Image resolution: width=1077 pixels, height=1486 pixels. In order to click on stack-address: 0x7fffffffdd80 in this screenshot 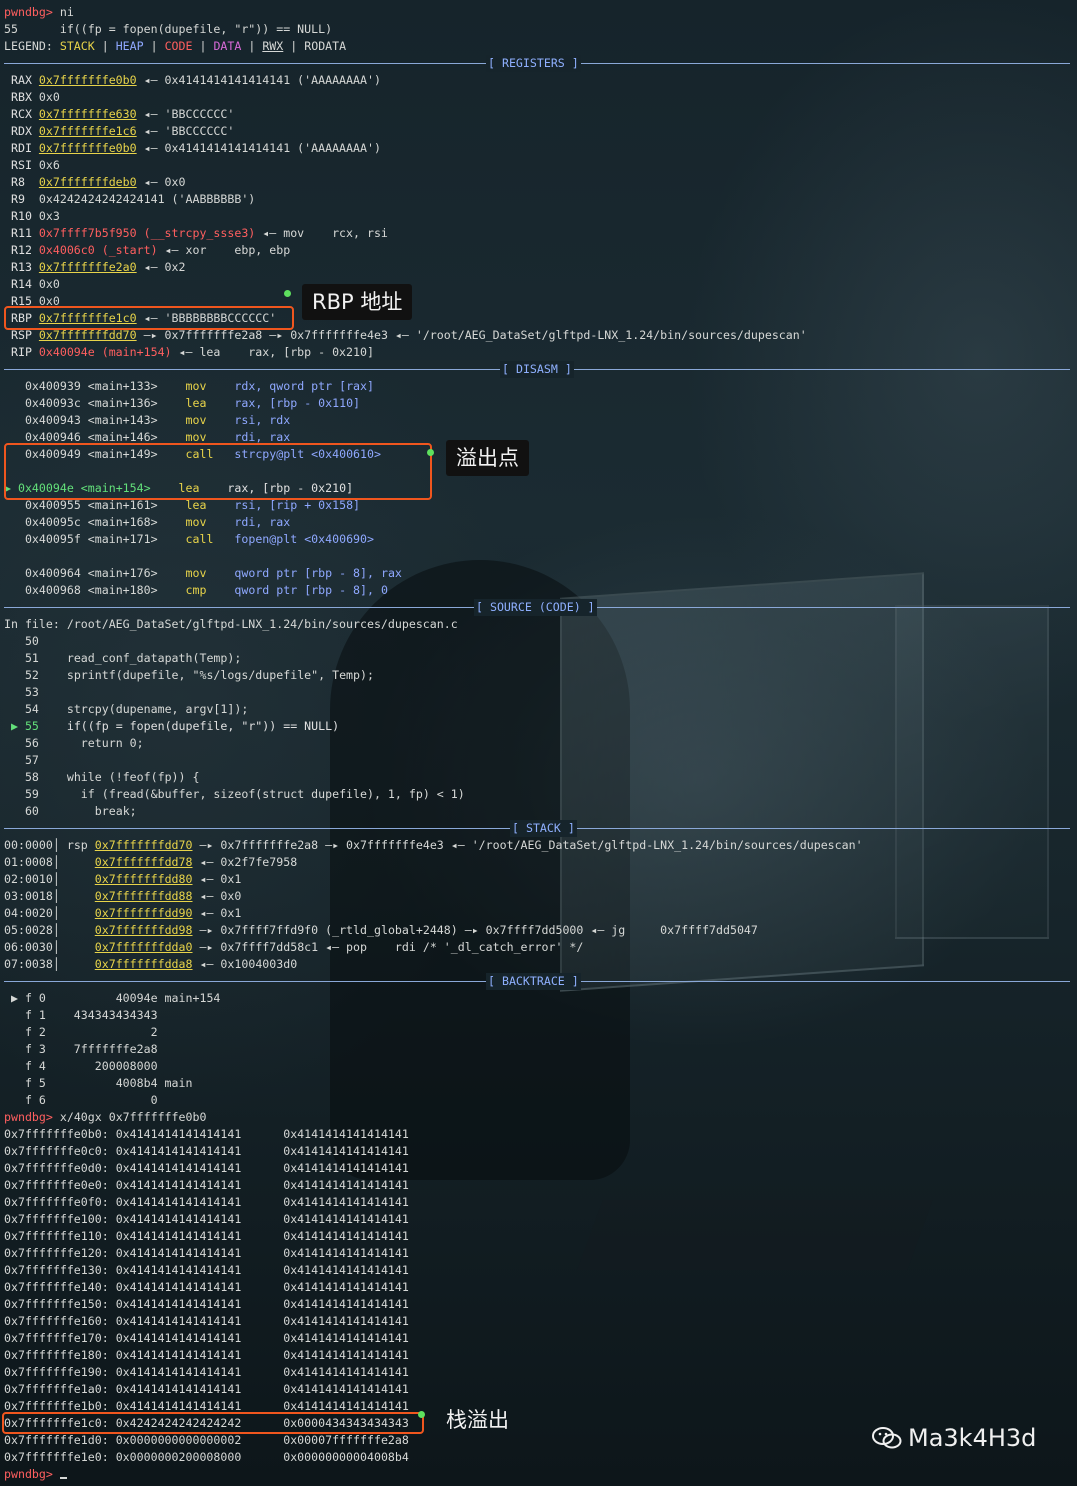, I will do `click(143, 879)`.